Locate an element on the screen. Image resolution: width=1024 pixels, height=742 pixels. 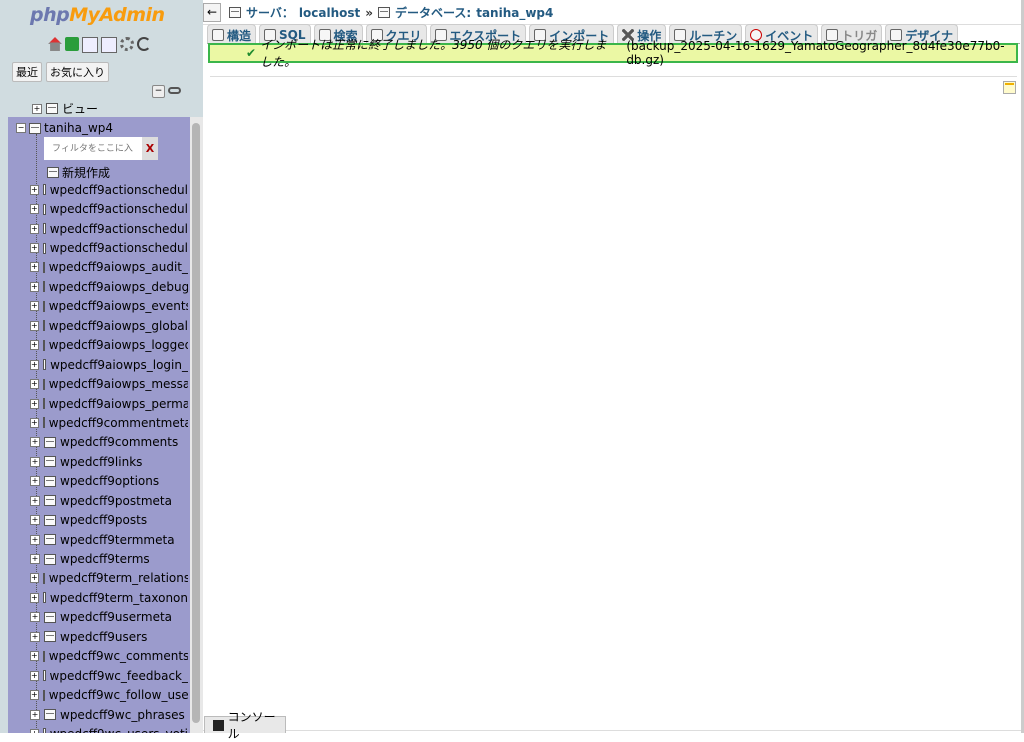
home-icon is located at coordinates (55, 44).